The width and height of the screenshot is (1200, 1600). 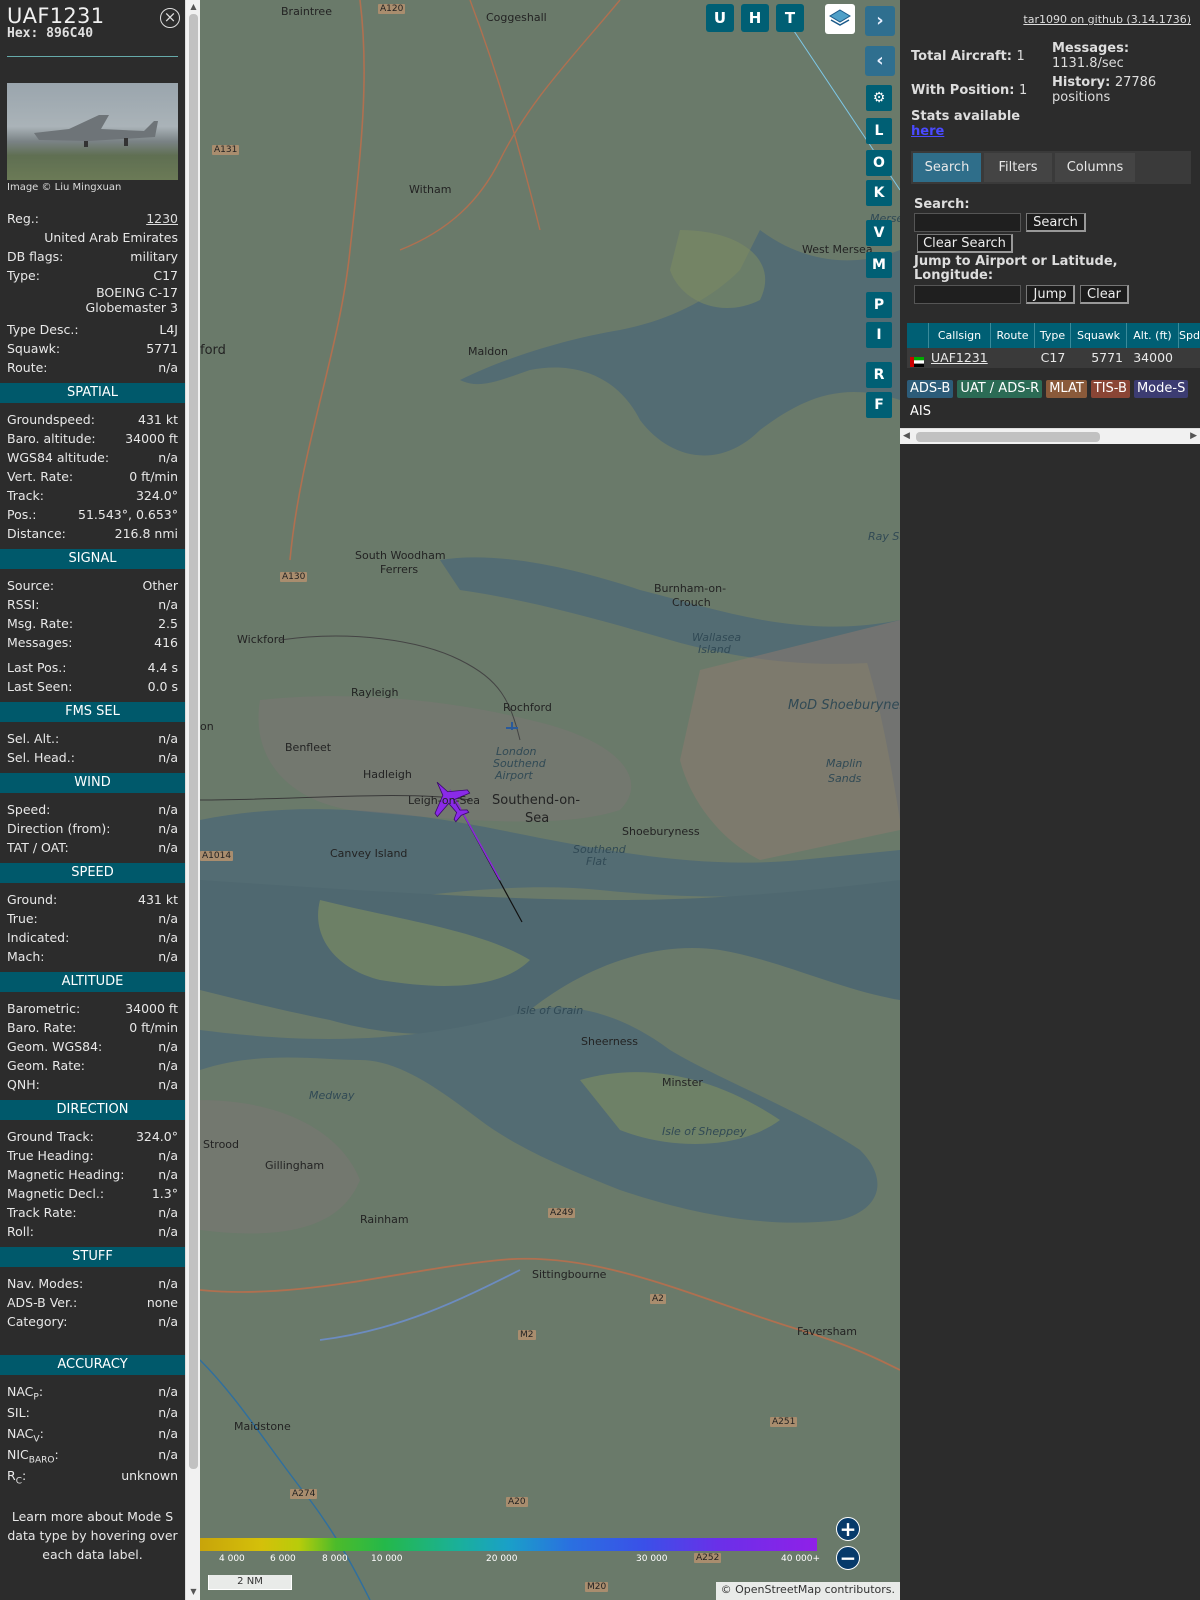 What do you see at coordinates (1008, 437) in the screenshot?
I see `hscroll-thumb` at bounding box center [1008, 437].